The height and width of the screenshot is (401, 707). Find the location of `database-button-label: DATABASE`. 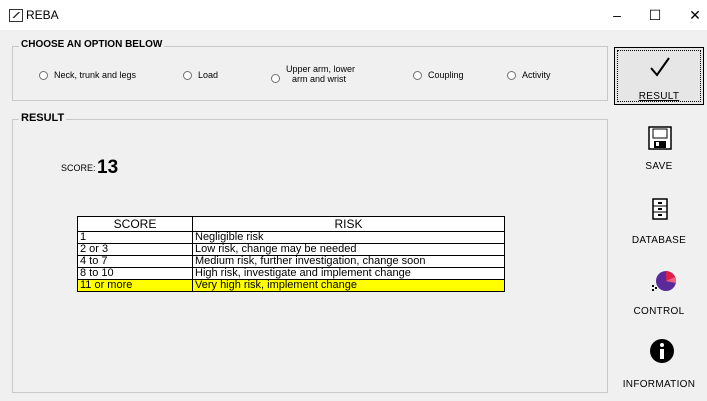

database-button-label: DATABASE is located at coordinates (659, 240).